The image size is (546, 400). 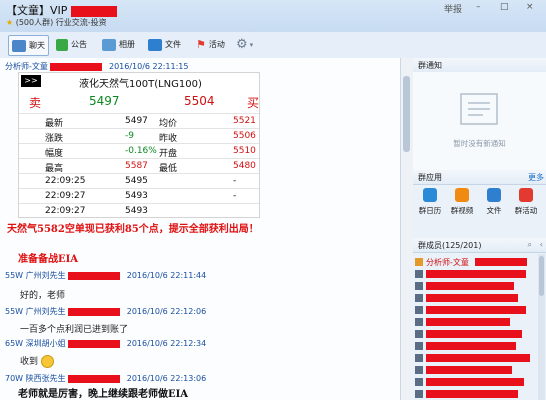 I want to click on message-sender: 65W 深圳胡小姐 2016/10/6 22:12:34, so click(x=106, y=343).